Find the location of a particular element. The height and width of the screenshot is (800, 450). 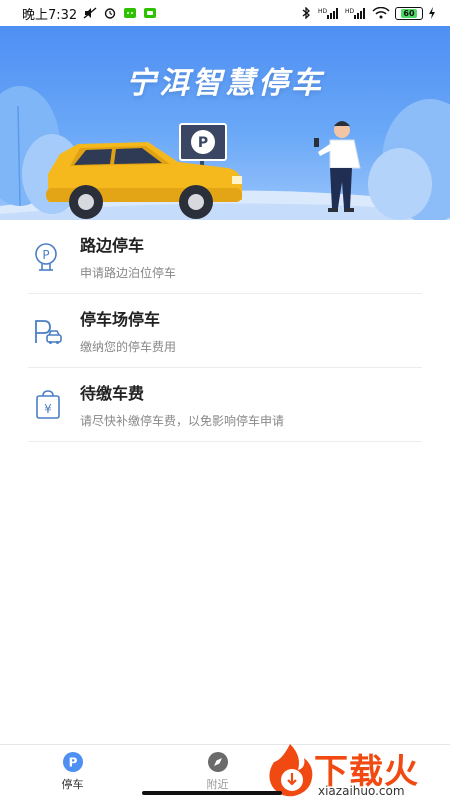

mute-icon is located at coordinates (90, 13).